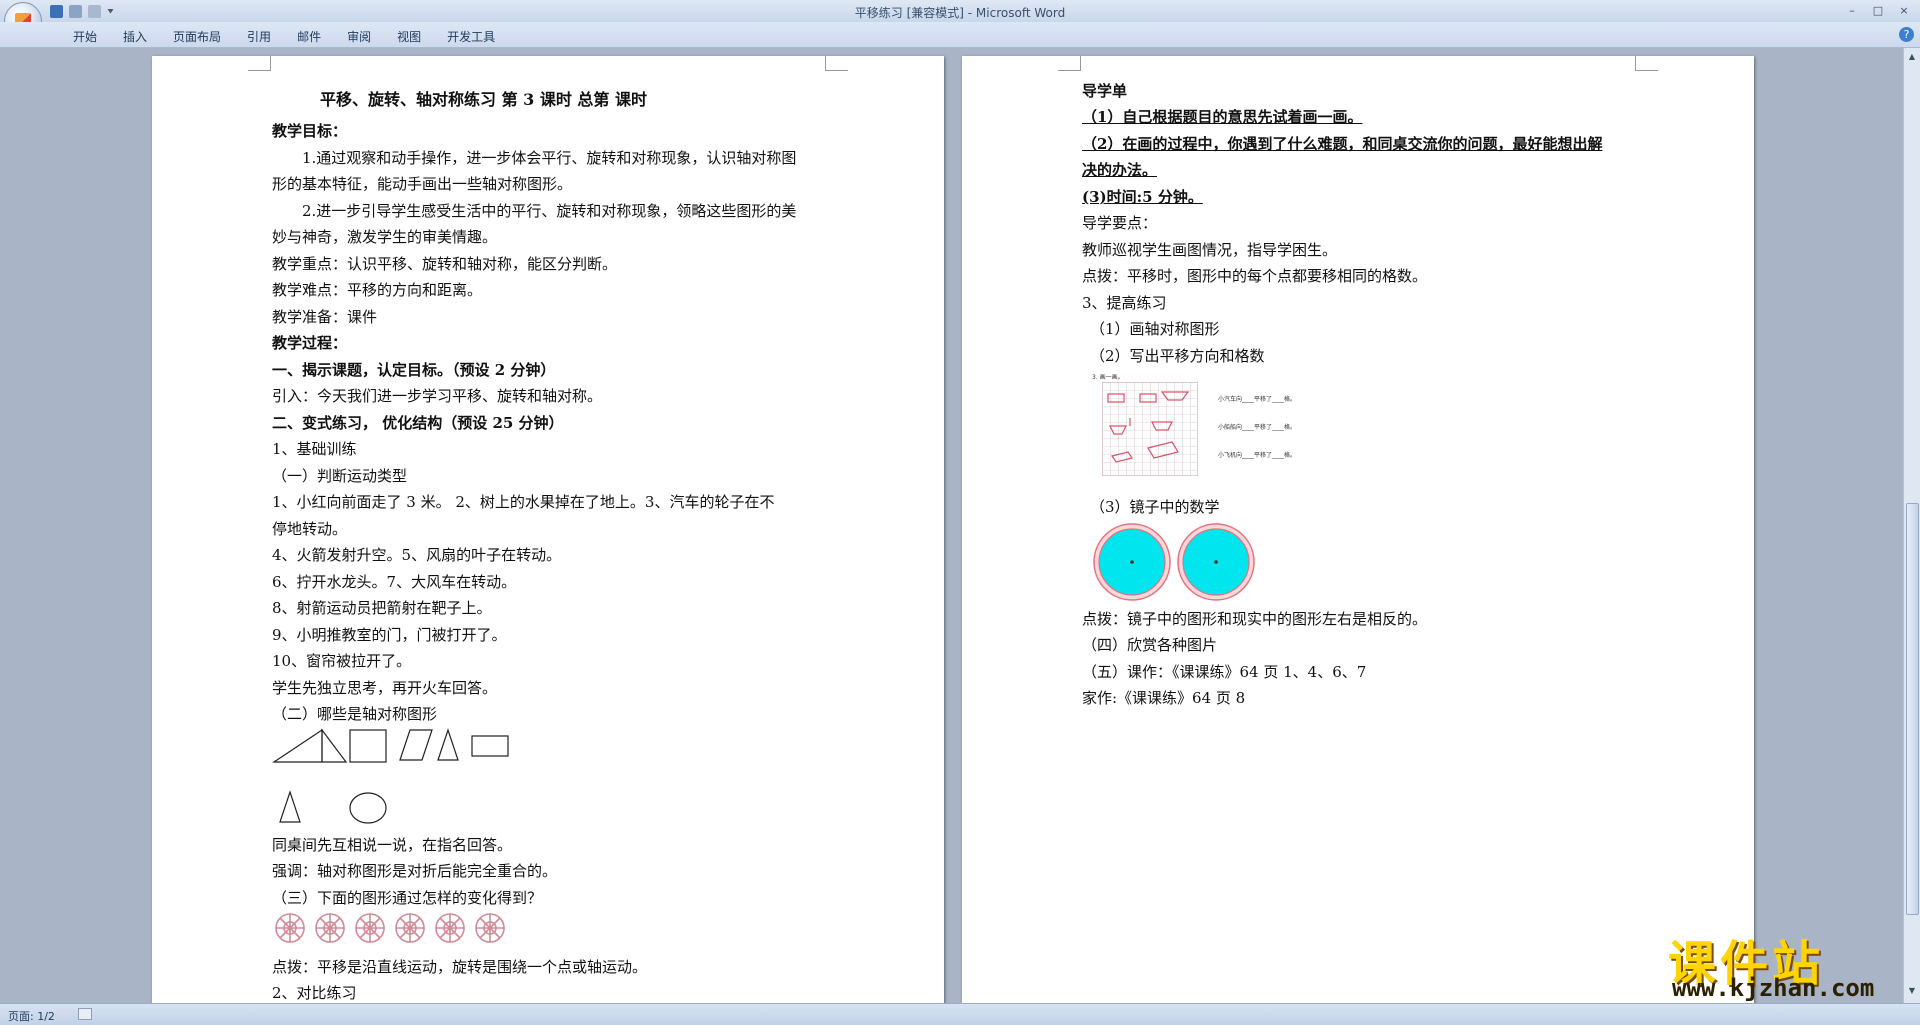 Image resolution: width=1920 pixels, height=1025 pixels. I want to click on paragraph: 2、对比练习, so click(314, 993).